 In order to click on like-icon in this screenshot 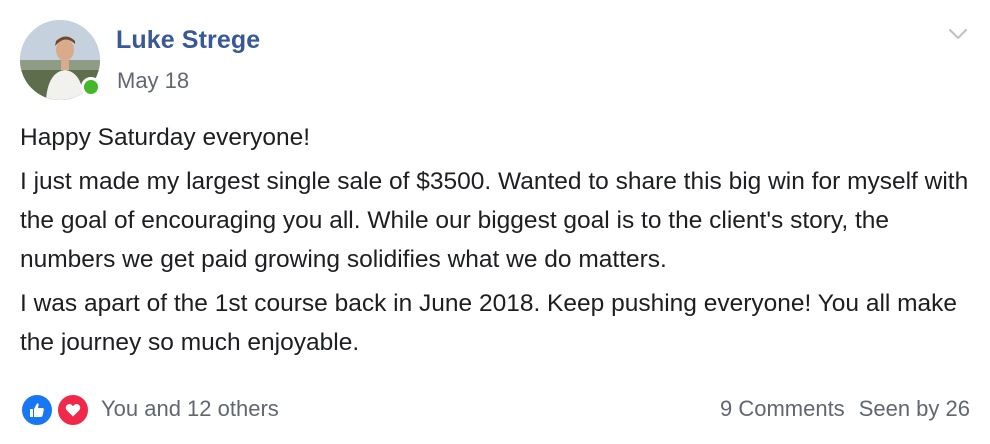, I will do `click(37, 410)`.